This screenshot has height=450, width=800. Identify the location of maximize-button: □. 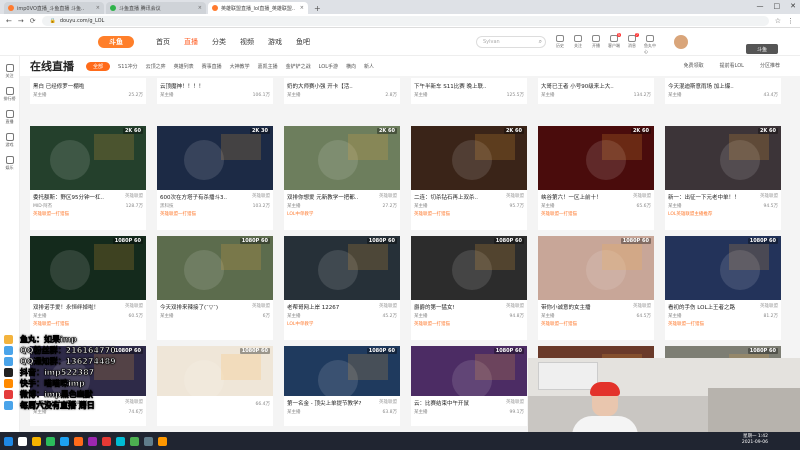
(777, 6).